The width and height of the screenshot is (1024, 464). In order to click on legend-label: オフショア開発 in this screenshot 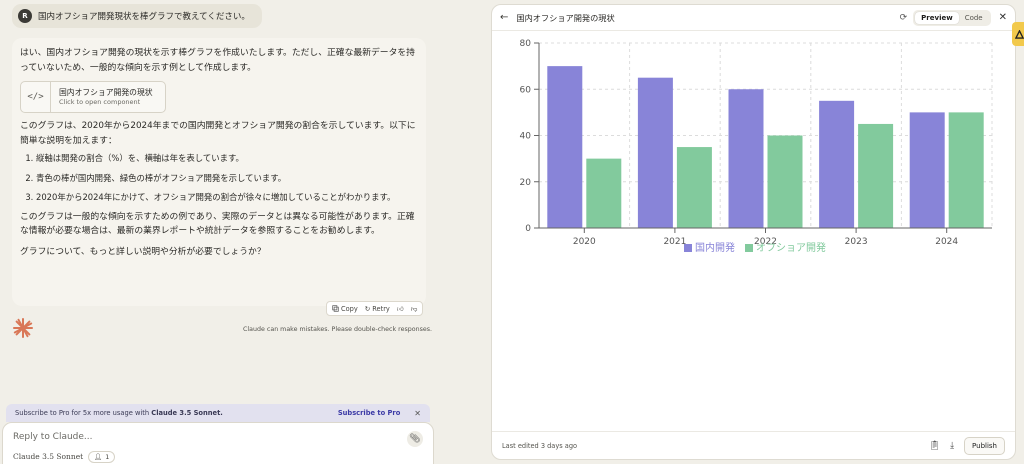, I will do `click(791, 247)`.